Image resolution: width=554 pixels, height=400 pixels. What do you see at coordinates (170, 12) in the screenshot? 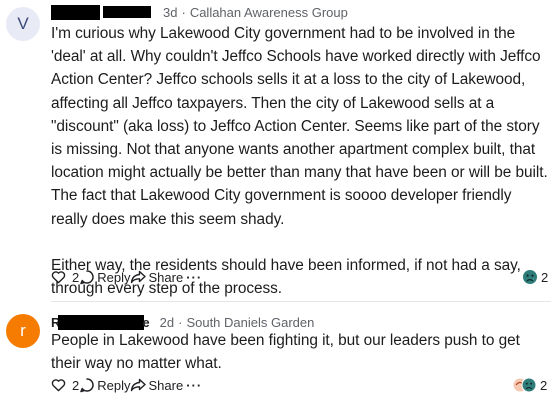
I see `comment-timestamp: 3d` at bounding box center [170, 12].